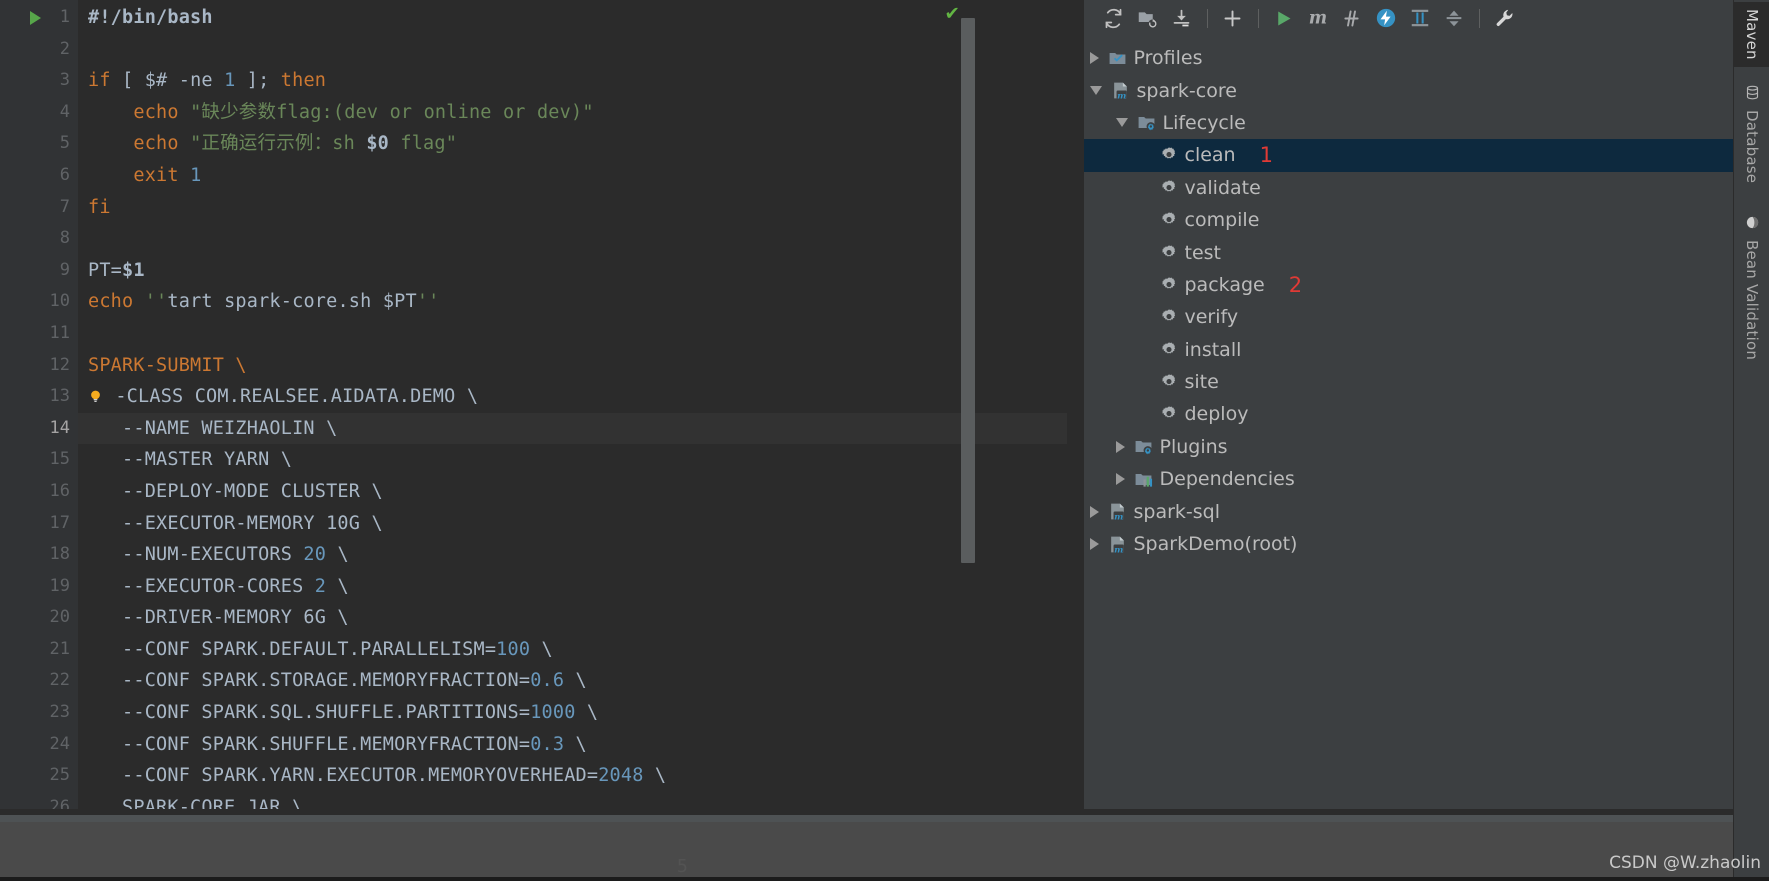  Describe the element at coordinates (39, 492) in the screenshot. I see `gutter-line-number: 16` at that location.